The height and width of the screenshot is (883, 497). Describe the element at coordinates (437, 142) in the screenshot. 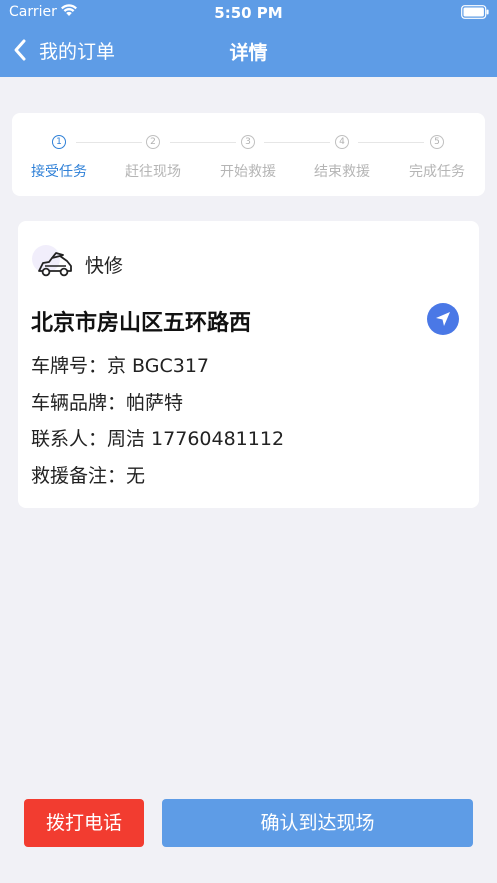

I see `step-number: 5` at that location.